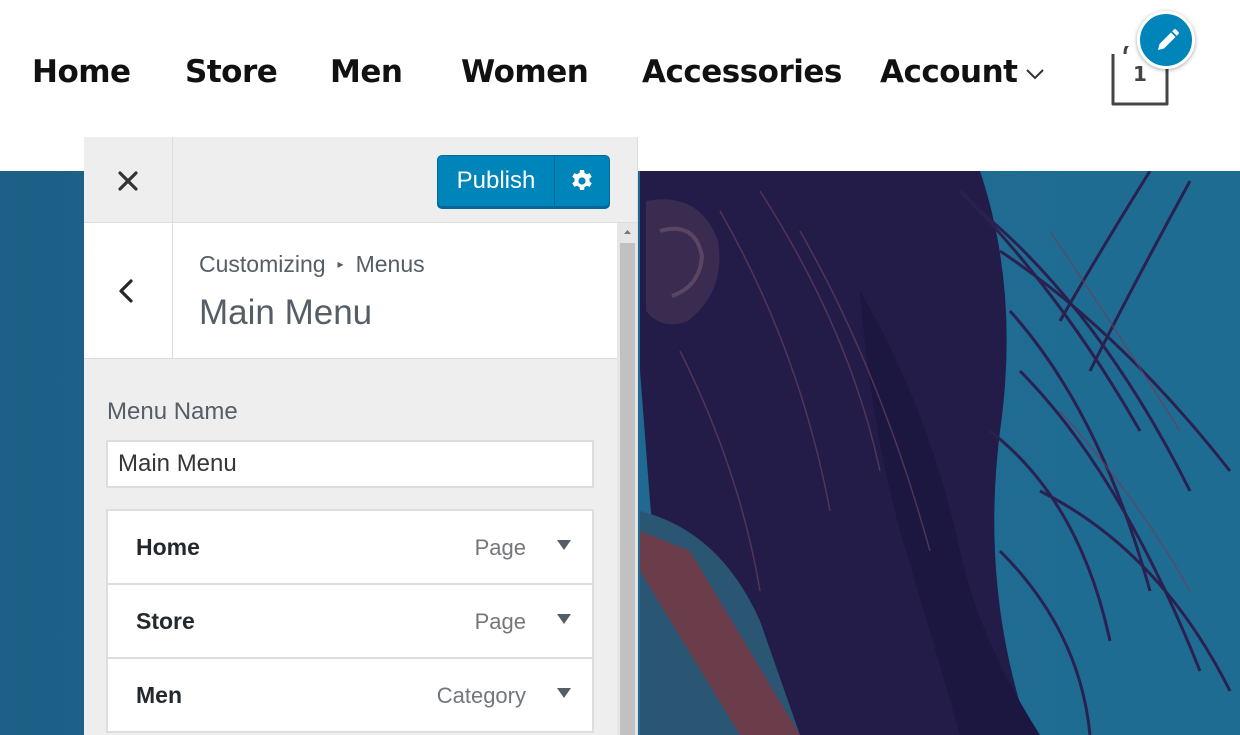 This screenshot has height=735, width=1240. I want to click on nav-item-accessories: Accessories, so click(742, 72).